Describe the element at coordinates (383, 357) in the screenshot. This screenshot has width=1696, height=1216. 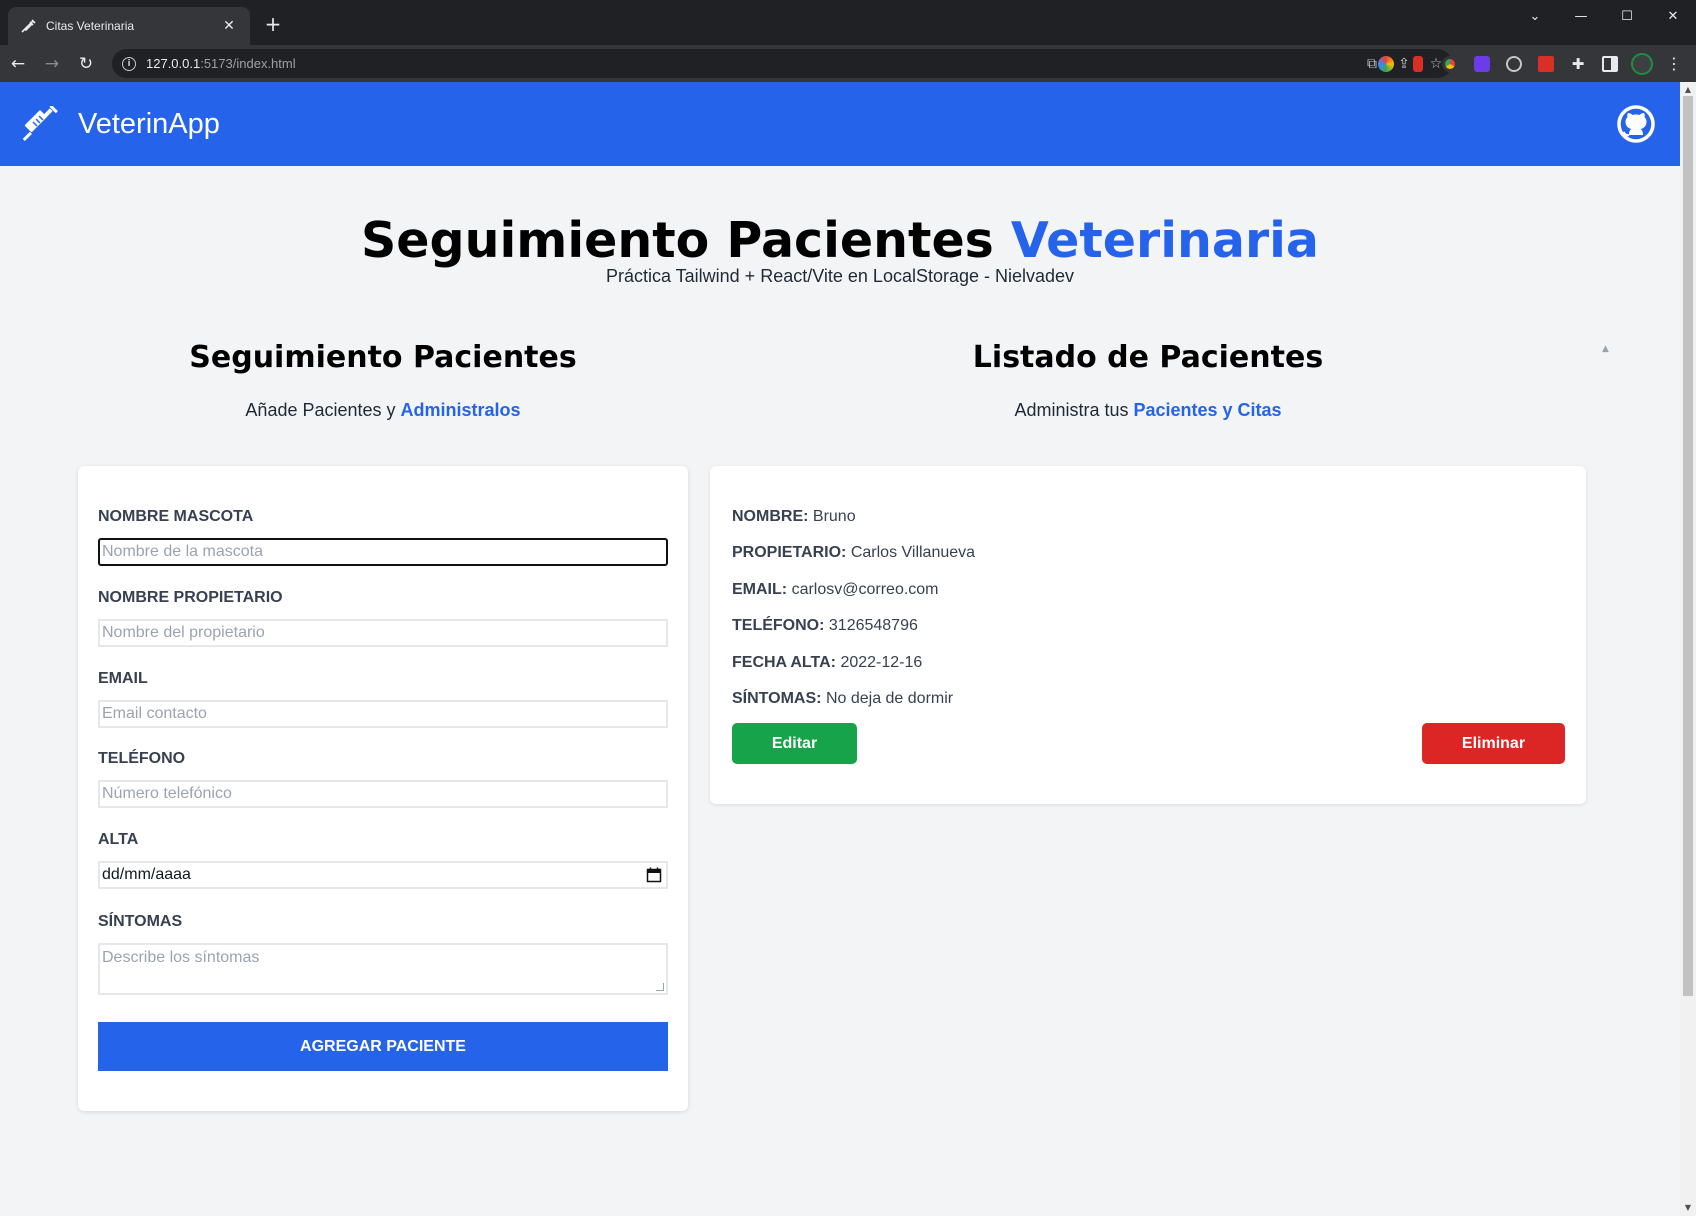
I see `form-section-title: Seguimiento Pacientes` at that location.